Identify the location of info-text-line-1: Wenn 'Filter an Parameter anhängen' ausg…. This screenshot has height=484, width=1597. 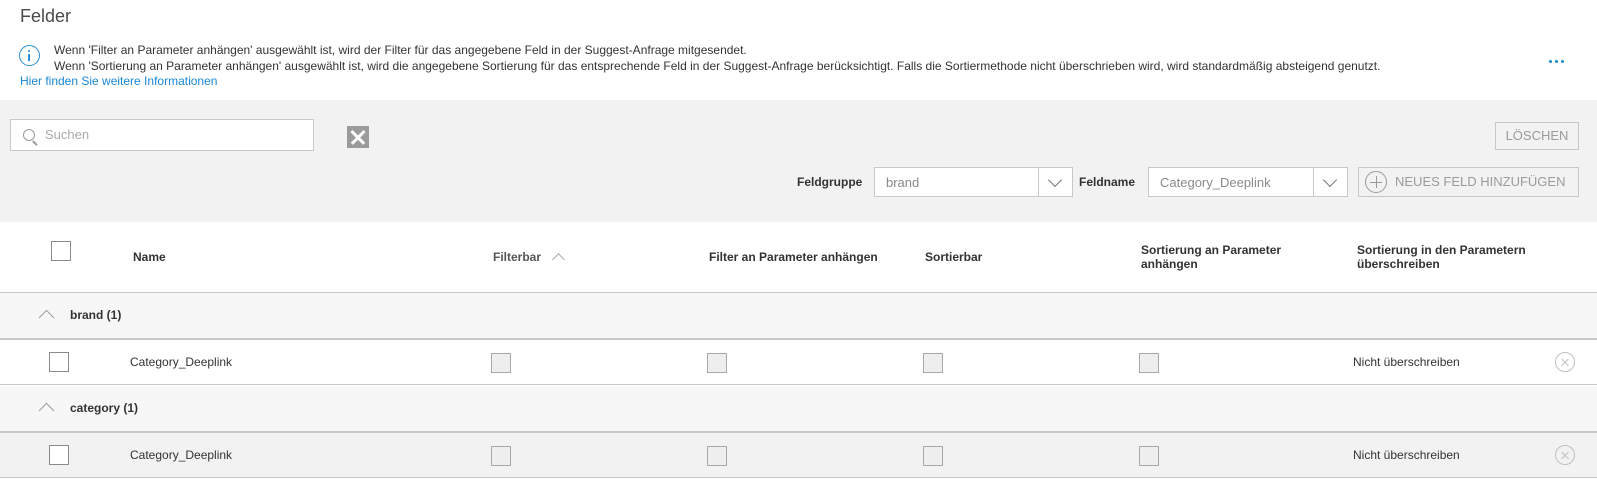
(400, 50).